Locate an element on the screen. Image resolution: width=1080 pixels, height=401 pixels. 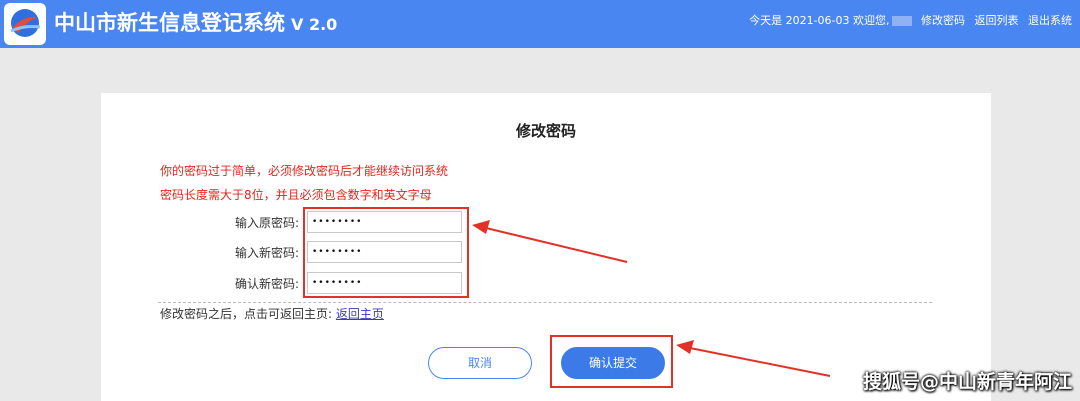
watermark-text: 搜狐号@中山新青年阿江 is located at coordinates (967, 382).